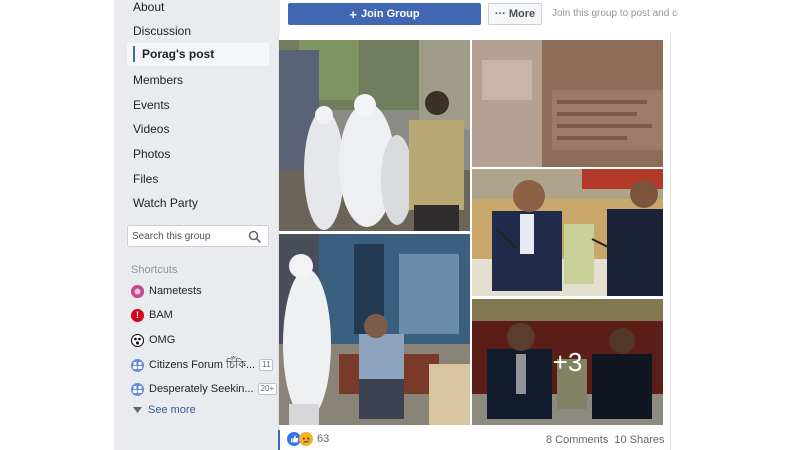  What do you see at coordinates (137, 291) in the screenshot?
I see `nametests-icon` at bounding box center [137, 291].